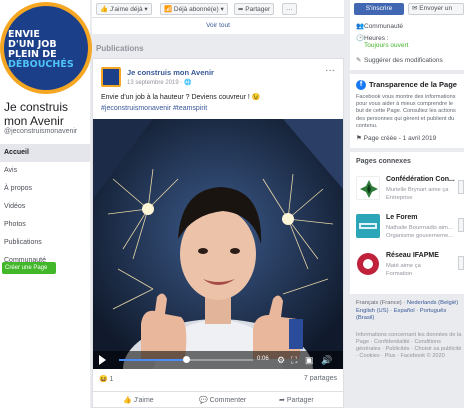 The height and width of the screenshot is (408, 464). Describe the element at coordinates (194, 9) in the screenshot. I see `follow-button: 📶 Déjà abonné(e) ▾` at that location.